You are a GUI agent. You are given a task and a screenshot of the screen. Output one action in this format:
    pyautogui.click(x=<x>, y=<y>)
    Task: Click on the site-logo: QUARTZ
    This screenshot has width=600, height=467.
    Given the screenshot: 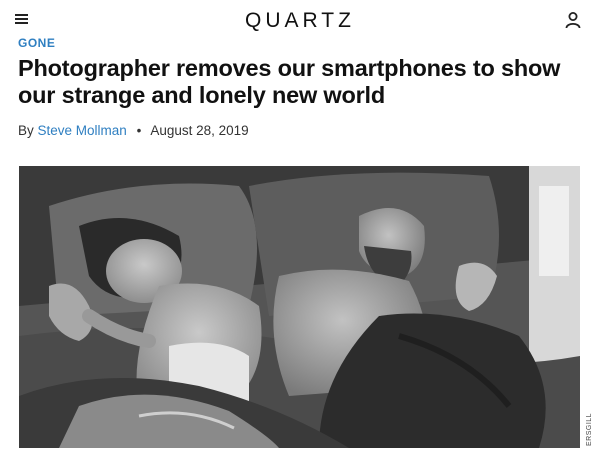 What is the action you would take?
    pyautogui.click(x=300, y=21)
    